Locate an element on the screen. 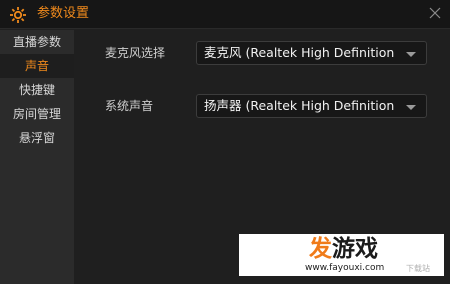  system-sound-select: 扬声器 (Realtek High Definition is located at coordinates (311, 106).